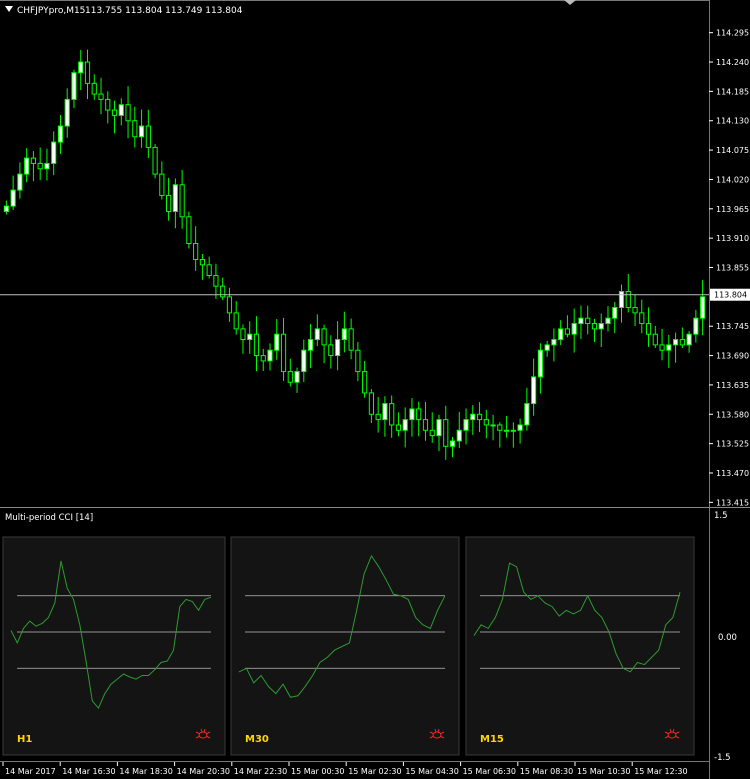 The image size is (750, 779). I want to click on price-tick-label: 114.240, so click(732, 62).